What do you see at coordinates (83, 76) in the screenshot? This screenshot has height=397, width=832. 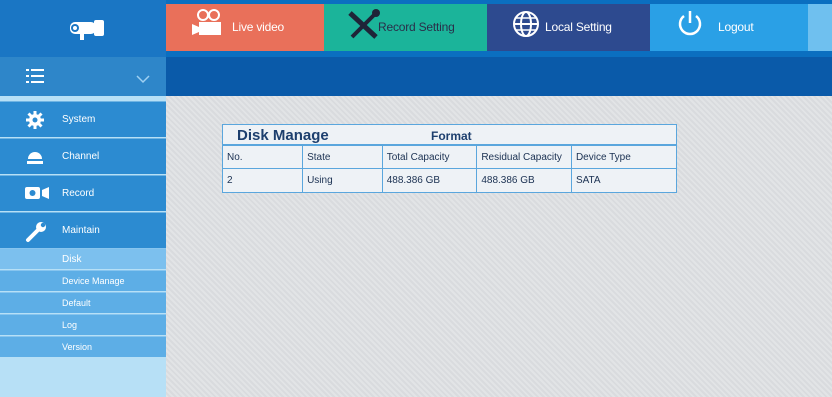 I see `menu-toggle-button` at bounding box center [83, 76].